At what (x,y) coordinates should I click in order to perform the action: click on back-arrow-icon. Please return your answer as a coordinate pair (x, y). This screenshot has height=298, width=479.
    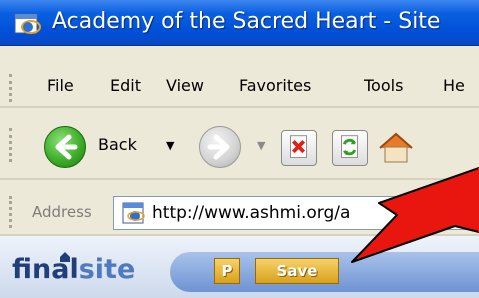
    Looking at the image, I should click on (66, 147).